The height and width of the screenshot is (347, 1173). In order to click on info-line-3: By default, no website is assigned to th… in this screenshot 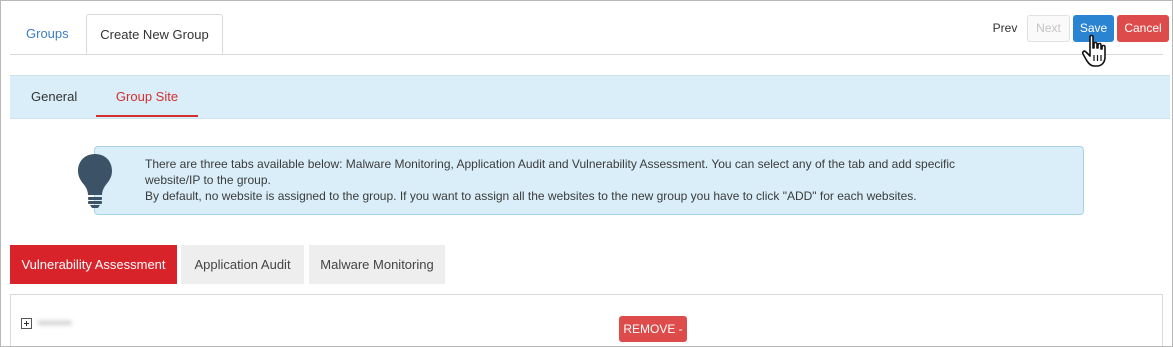, I will do `click(531, 196)`.